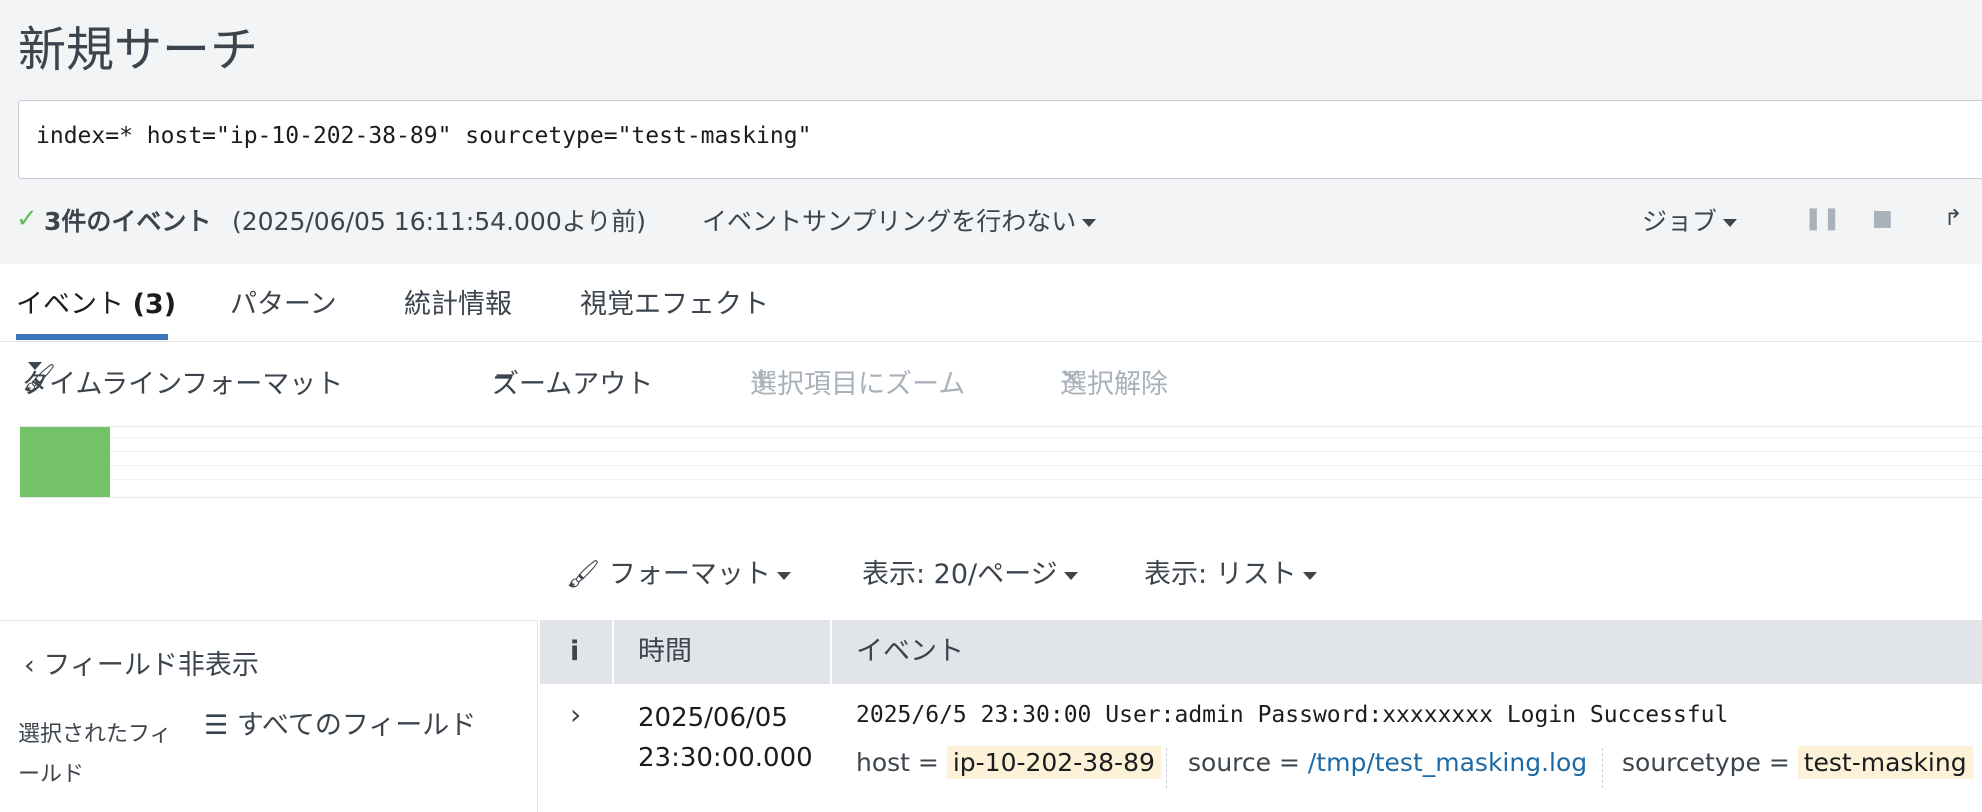  Describe the element at coordinates (70, 304) in the screenshot. I see `tab-events-label: イベント` at that location.